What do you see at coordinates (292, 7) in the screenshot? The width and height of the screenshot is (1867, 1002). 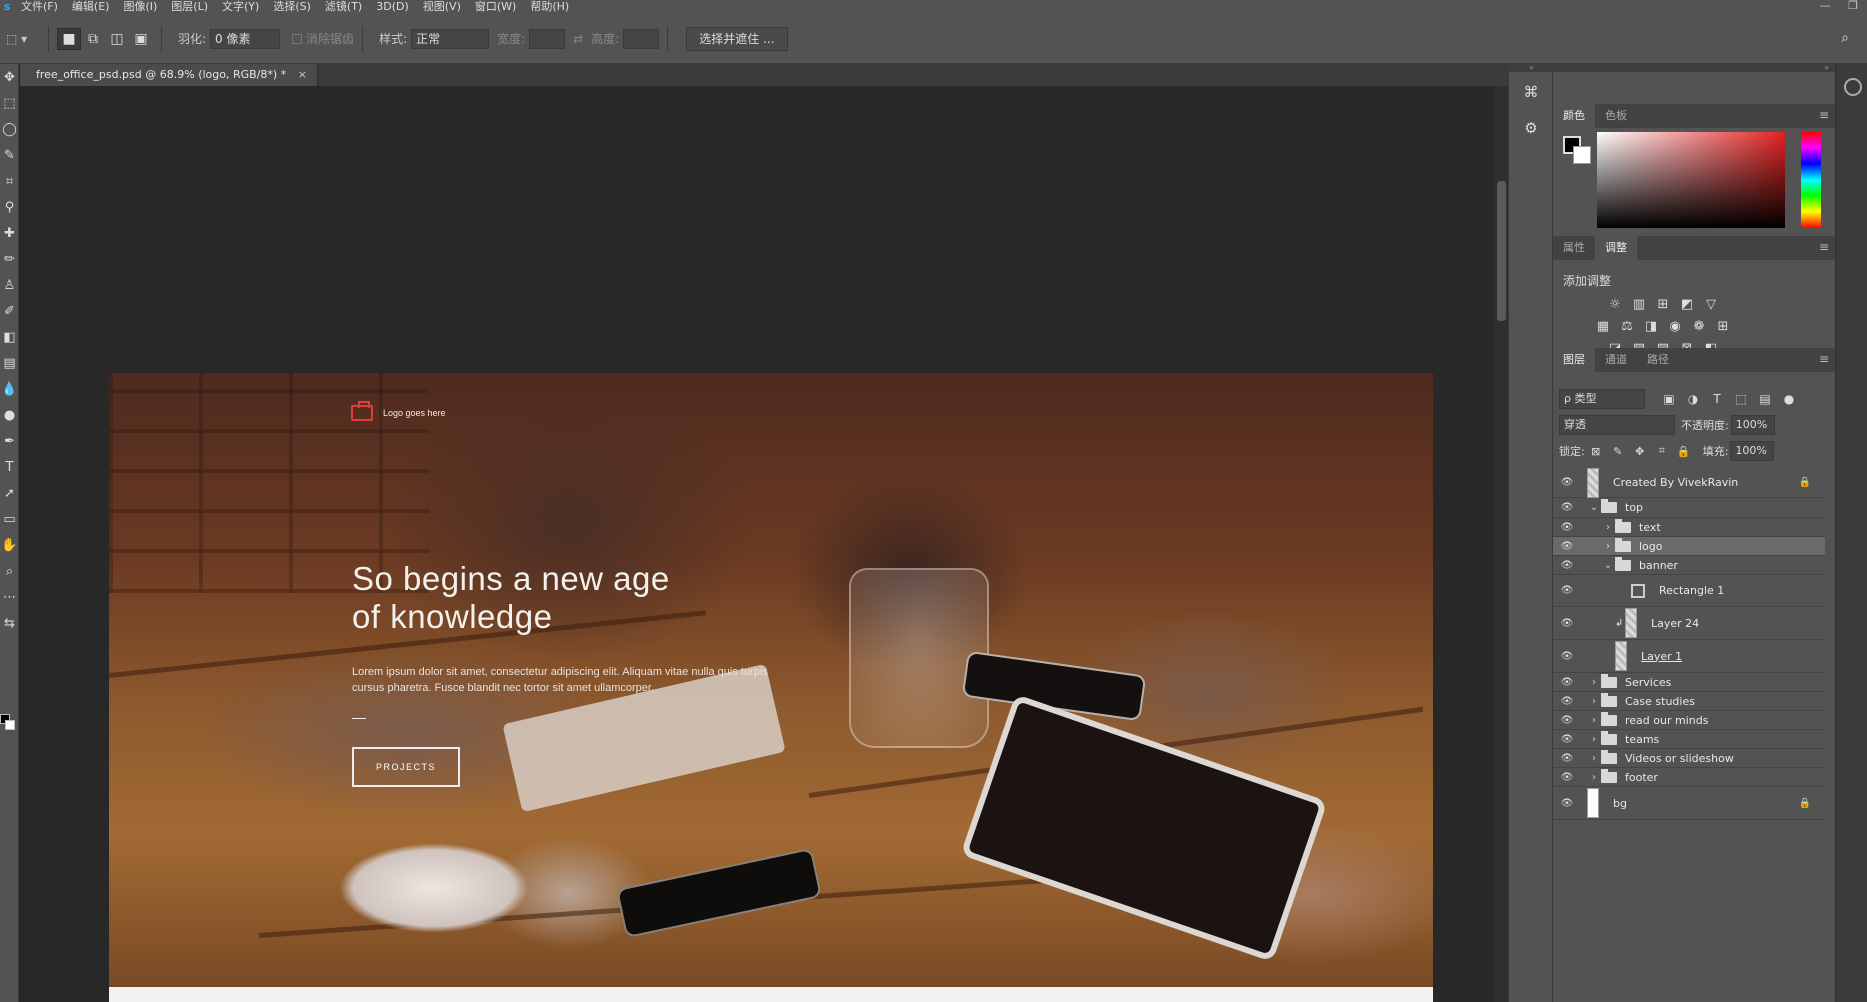 I see `menu-select: 选择(S)` at bounding box center [292, 7].